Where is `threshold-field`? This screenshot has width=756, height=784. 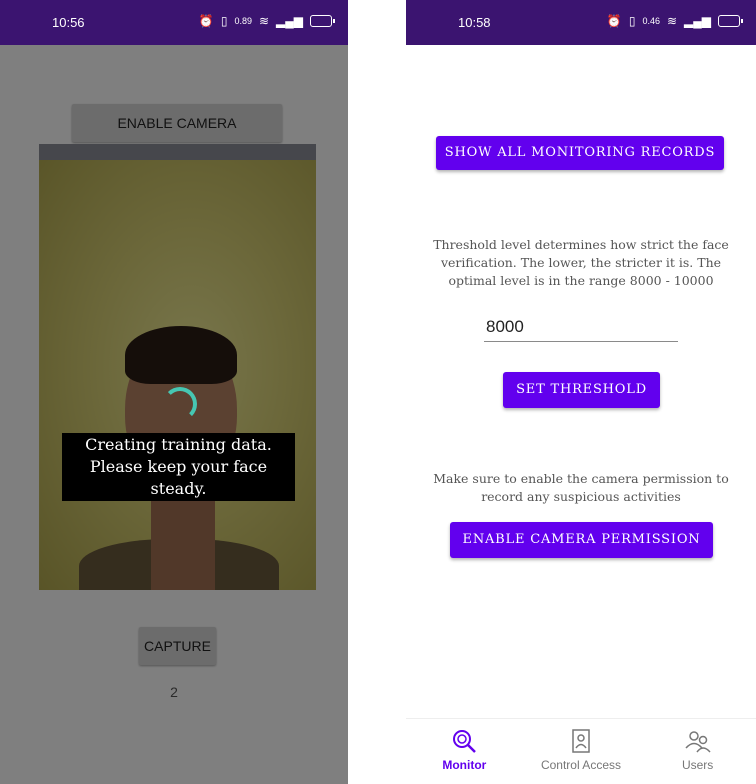 threshold-field is located at coordinates (582, 328).